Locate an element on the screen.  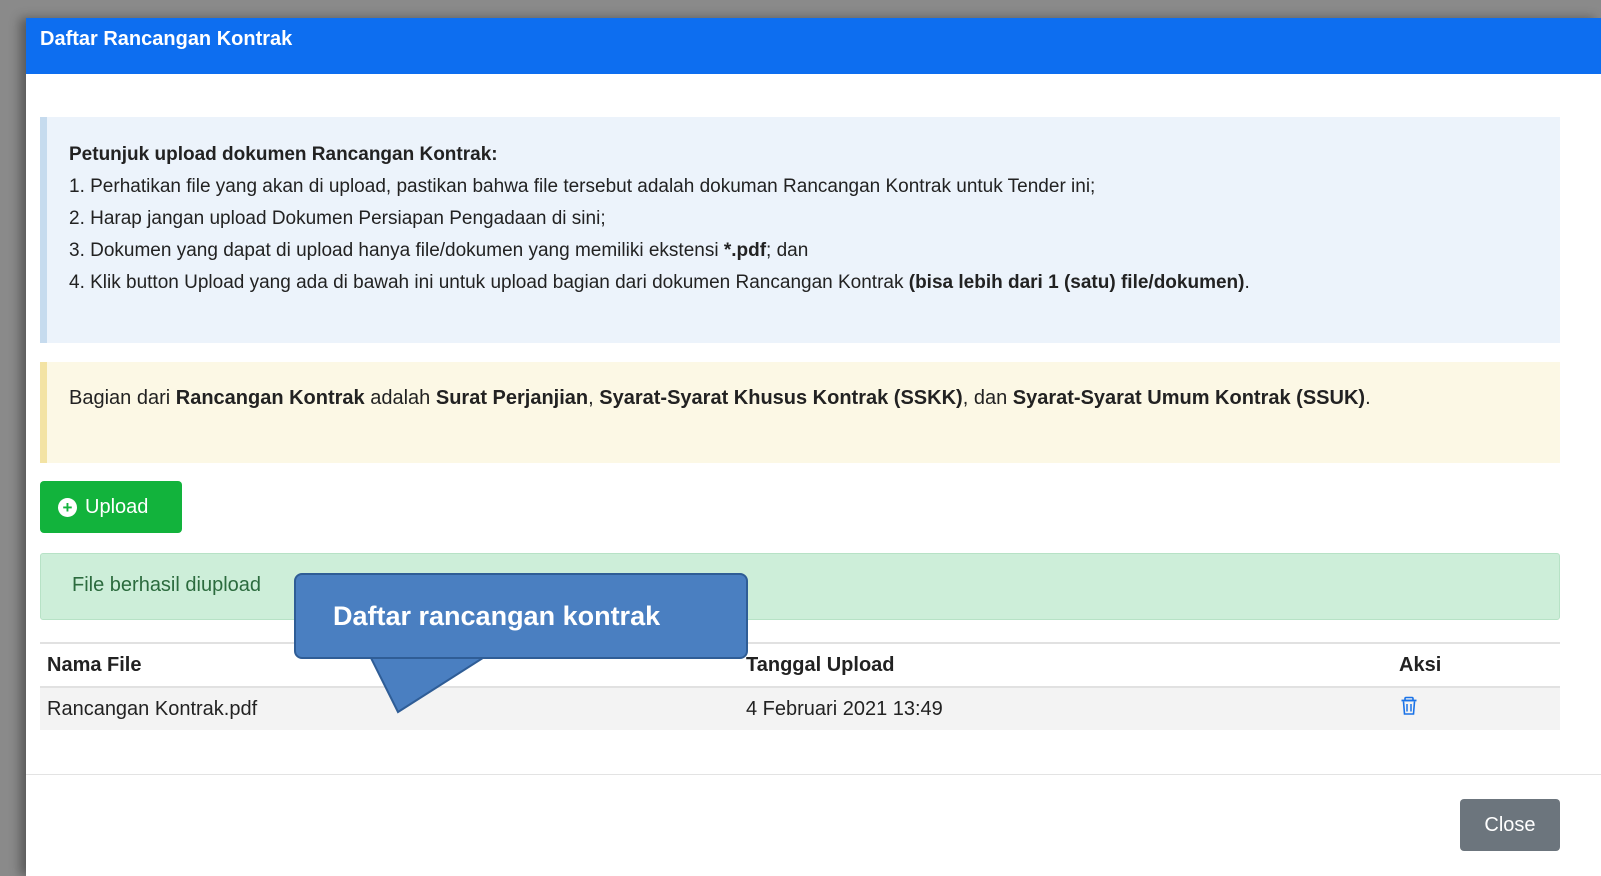
callout-text: Daftar rancangan kontrak is located at coordinates (497, 615).